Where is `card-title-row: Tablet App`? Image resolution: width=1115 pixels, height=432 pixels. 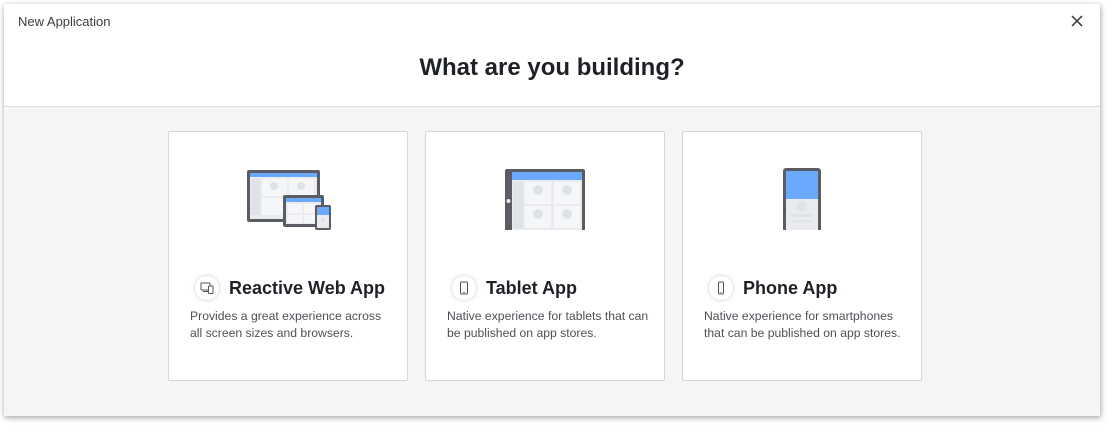
card-title-row: Tablet App is located at coordinates (514, 288).